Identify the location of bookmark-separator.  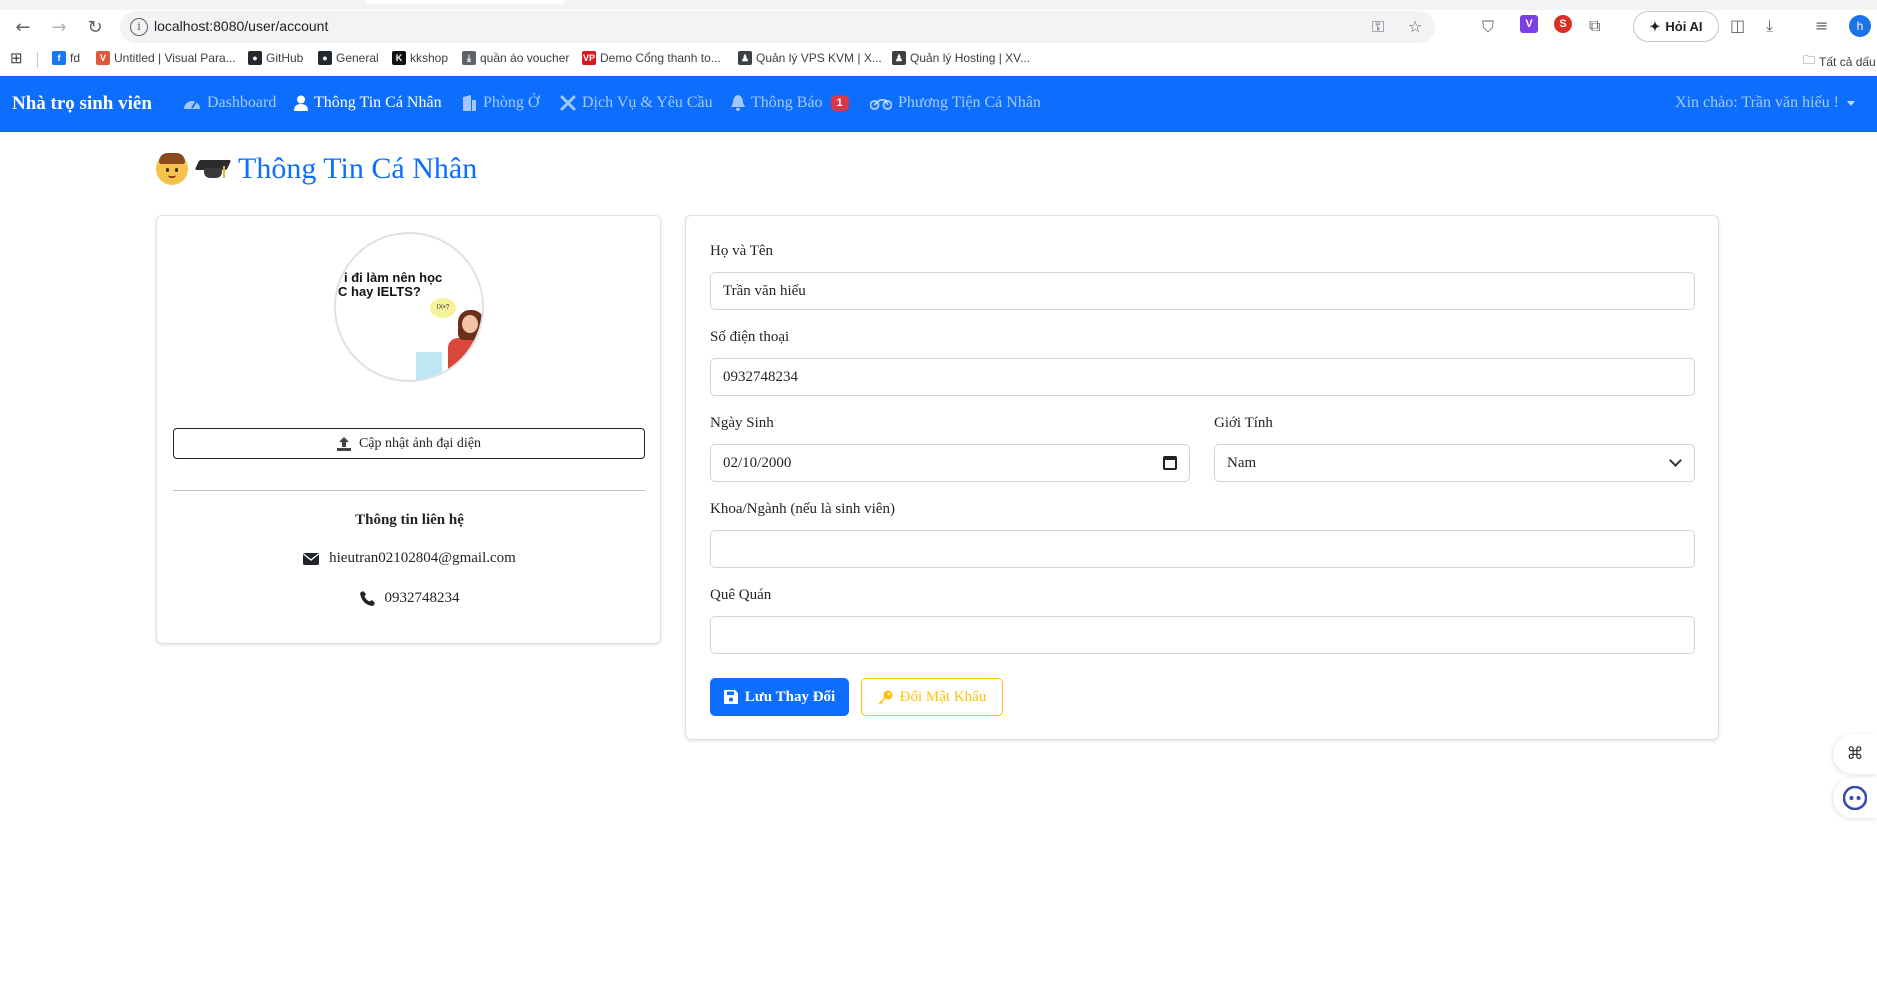
(37, 60).